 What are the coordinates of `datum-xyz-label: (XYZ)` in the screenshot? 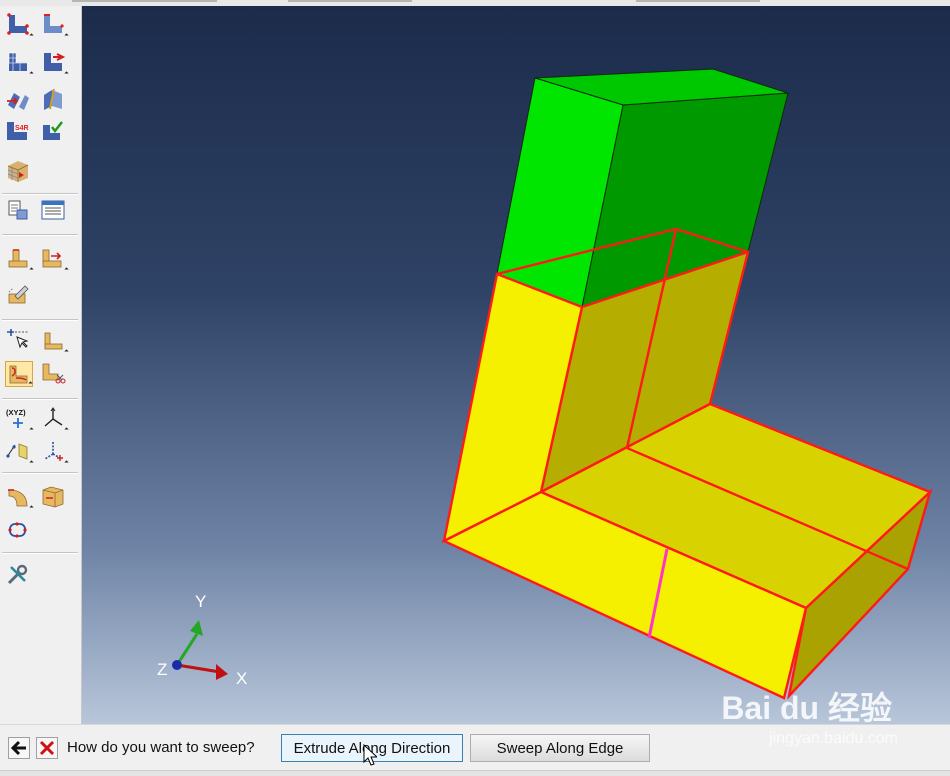 It's located at (16, 412).